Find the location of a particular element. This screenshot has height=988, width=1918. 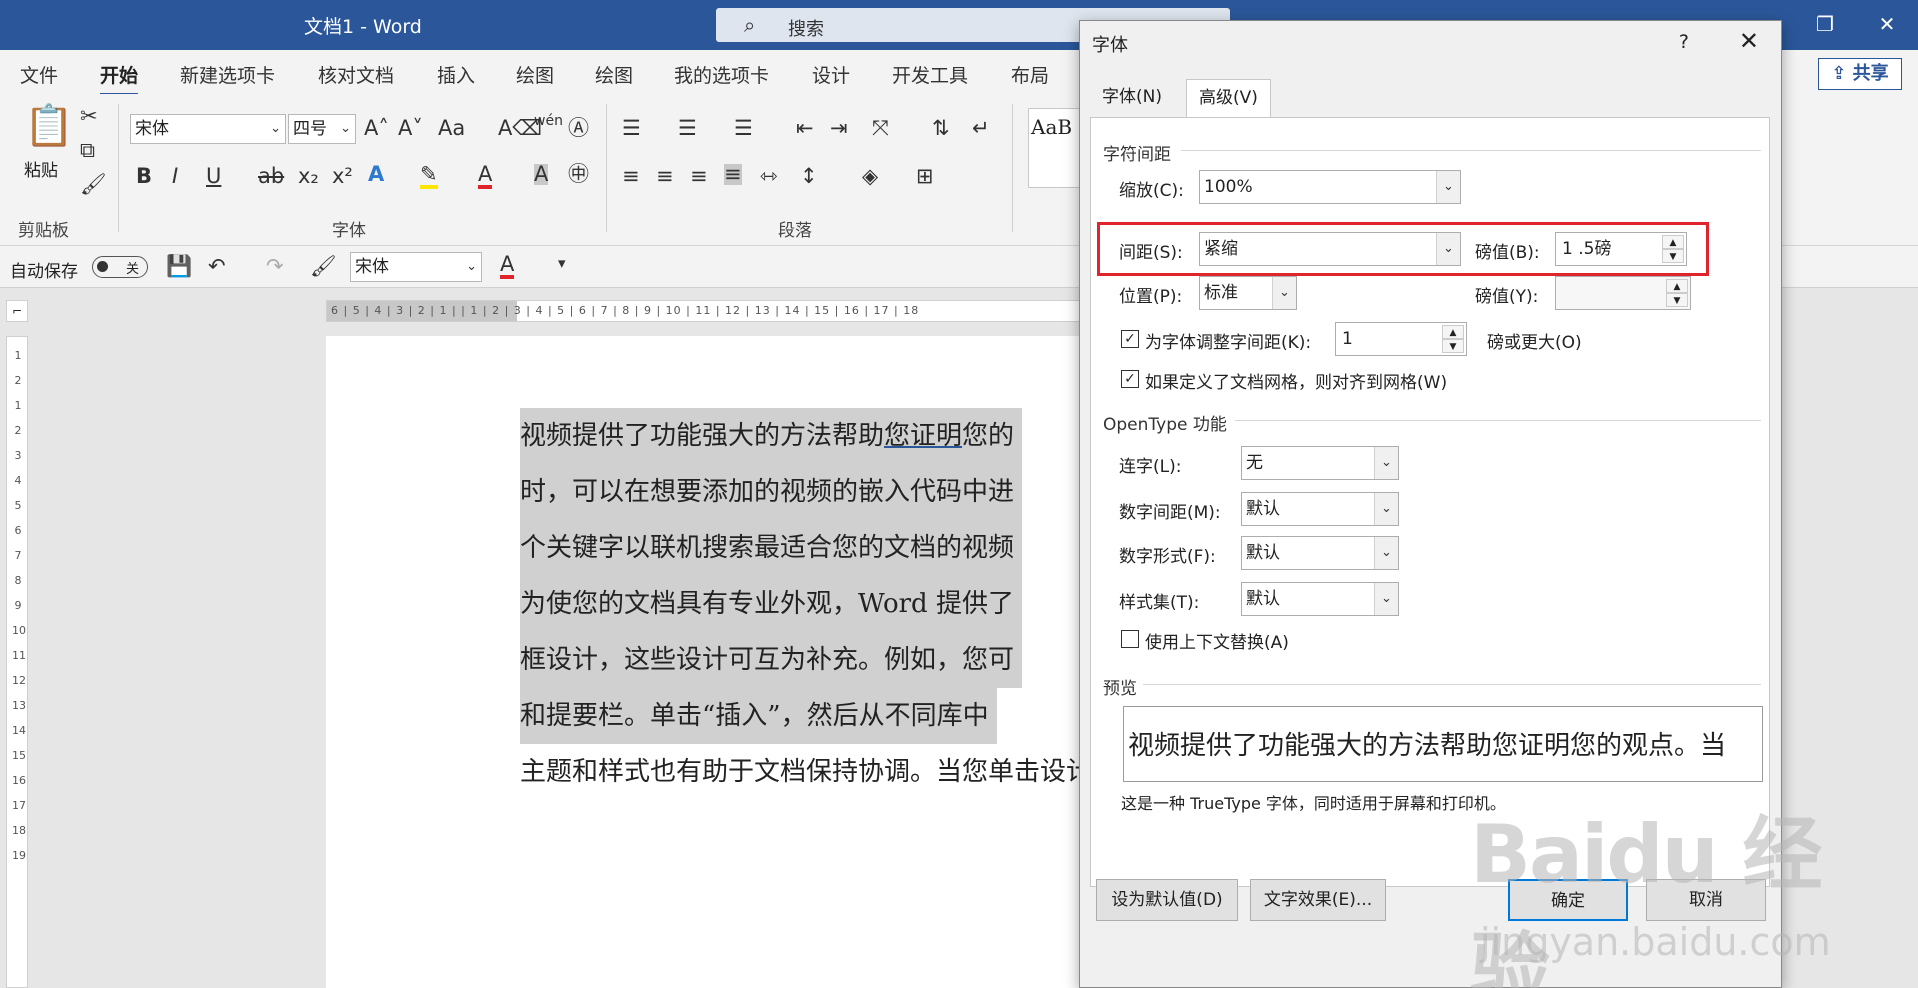

line-spacing-icon: ↕ is located at coordinates (809, 176).